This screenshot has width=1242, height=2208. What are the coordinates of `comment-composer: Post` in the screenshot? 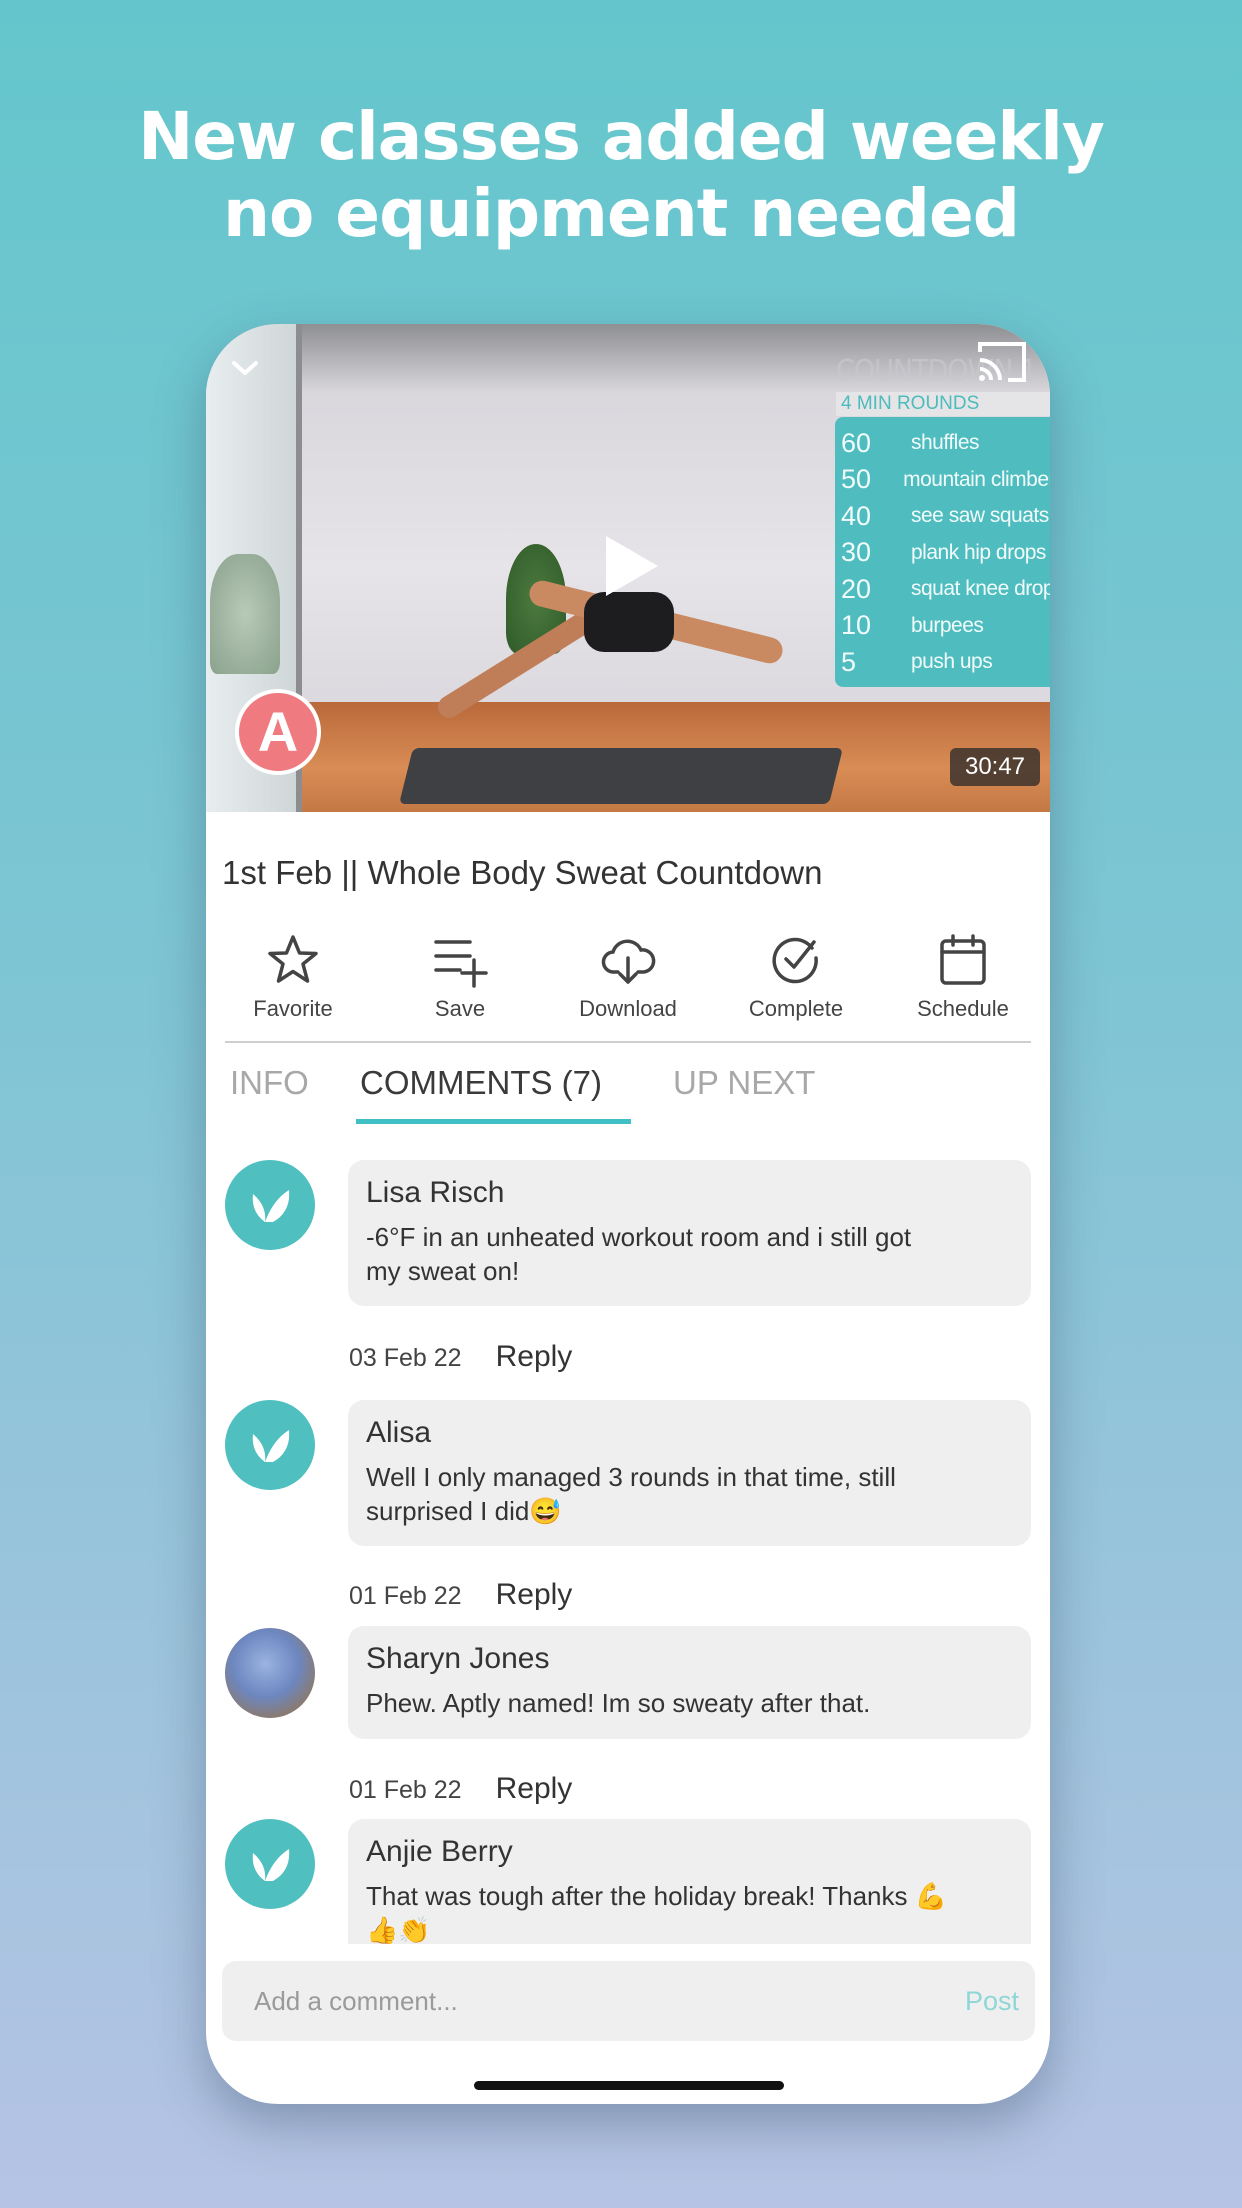 It's located at (628, 2001).